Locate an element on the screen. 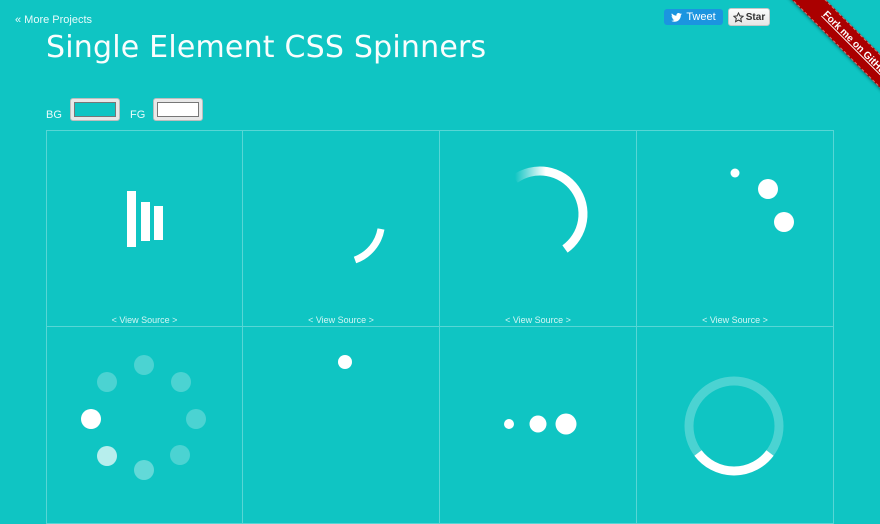  spinner-cell-arc-large: < View Source > is located at coordinates (538, 228).